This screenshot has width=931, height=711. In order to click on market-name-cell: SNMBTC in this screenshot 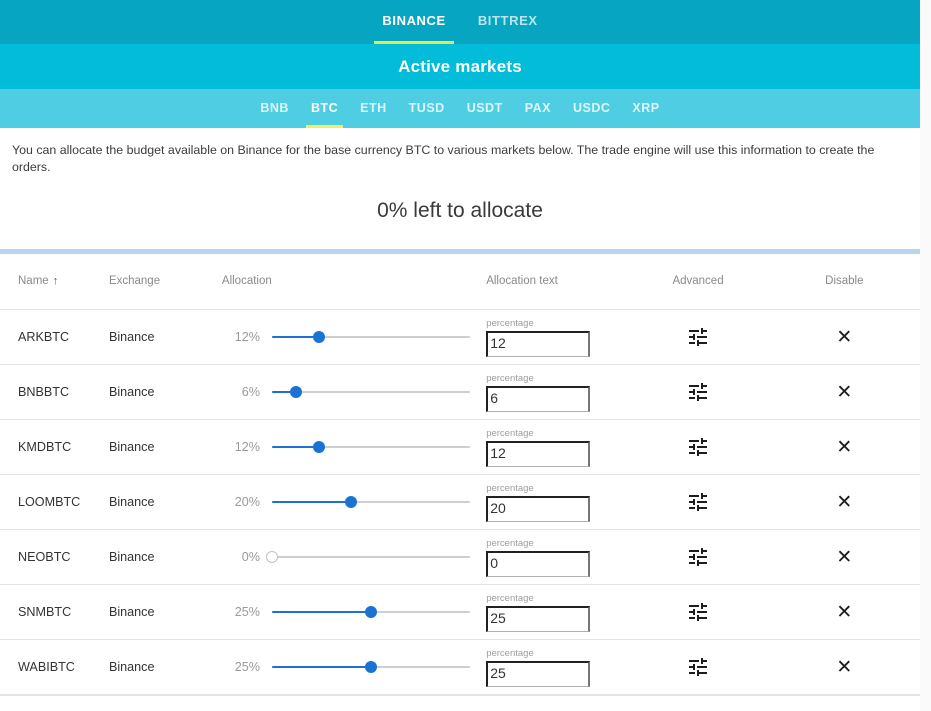, I will do `click(54, 612)`.